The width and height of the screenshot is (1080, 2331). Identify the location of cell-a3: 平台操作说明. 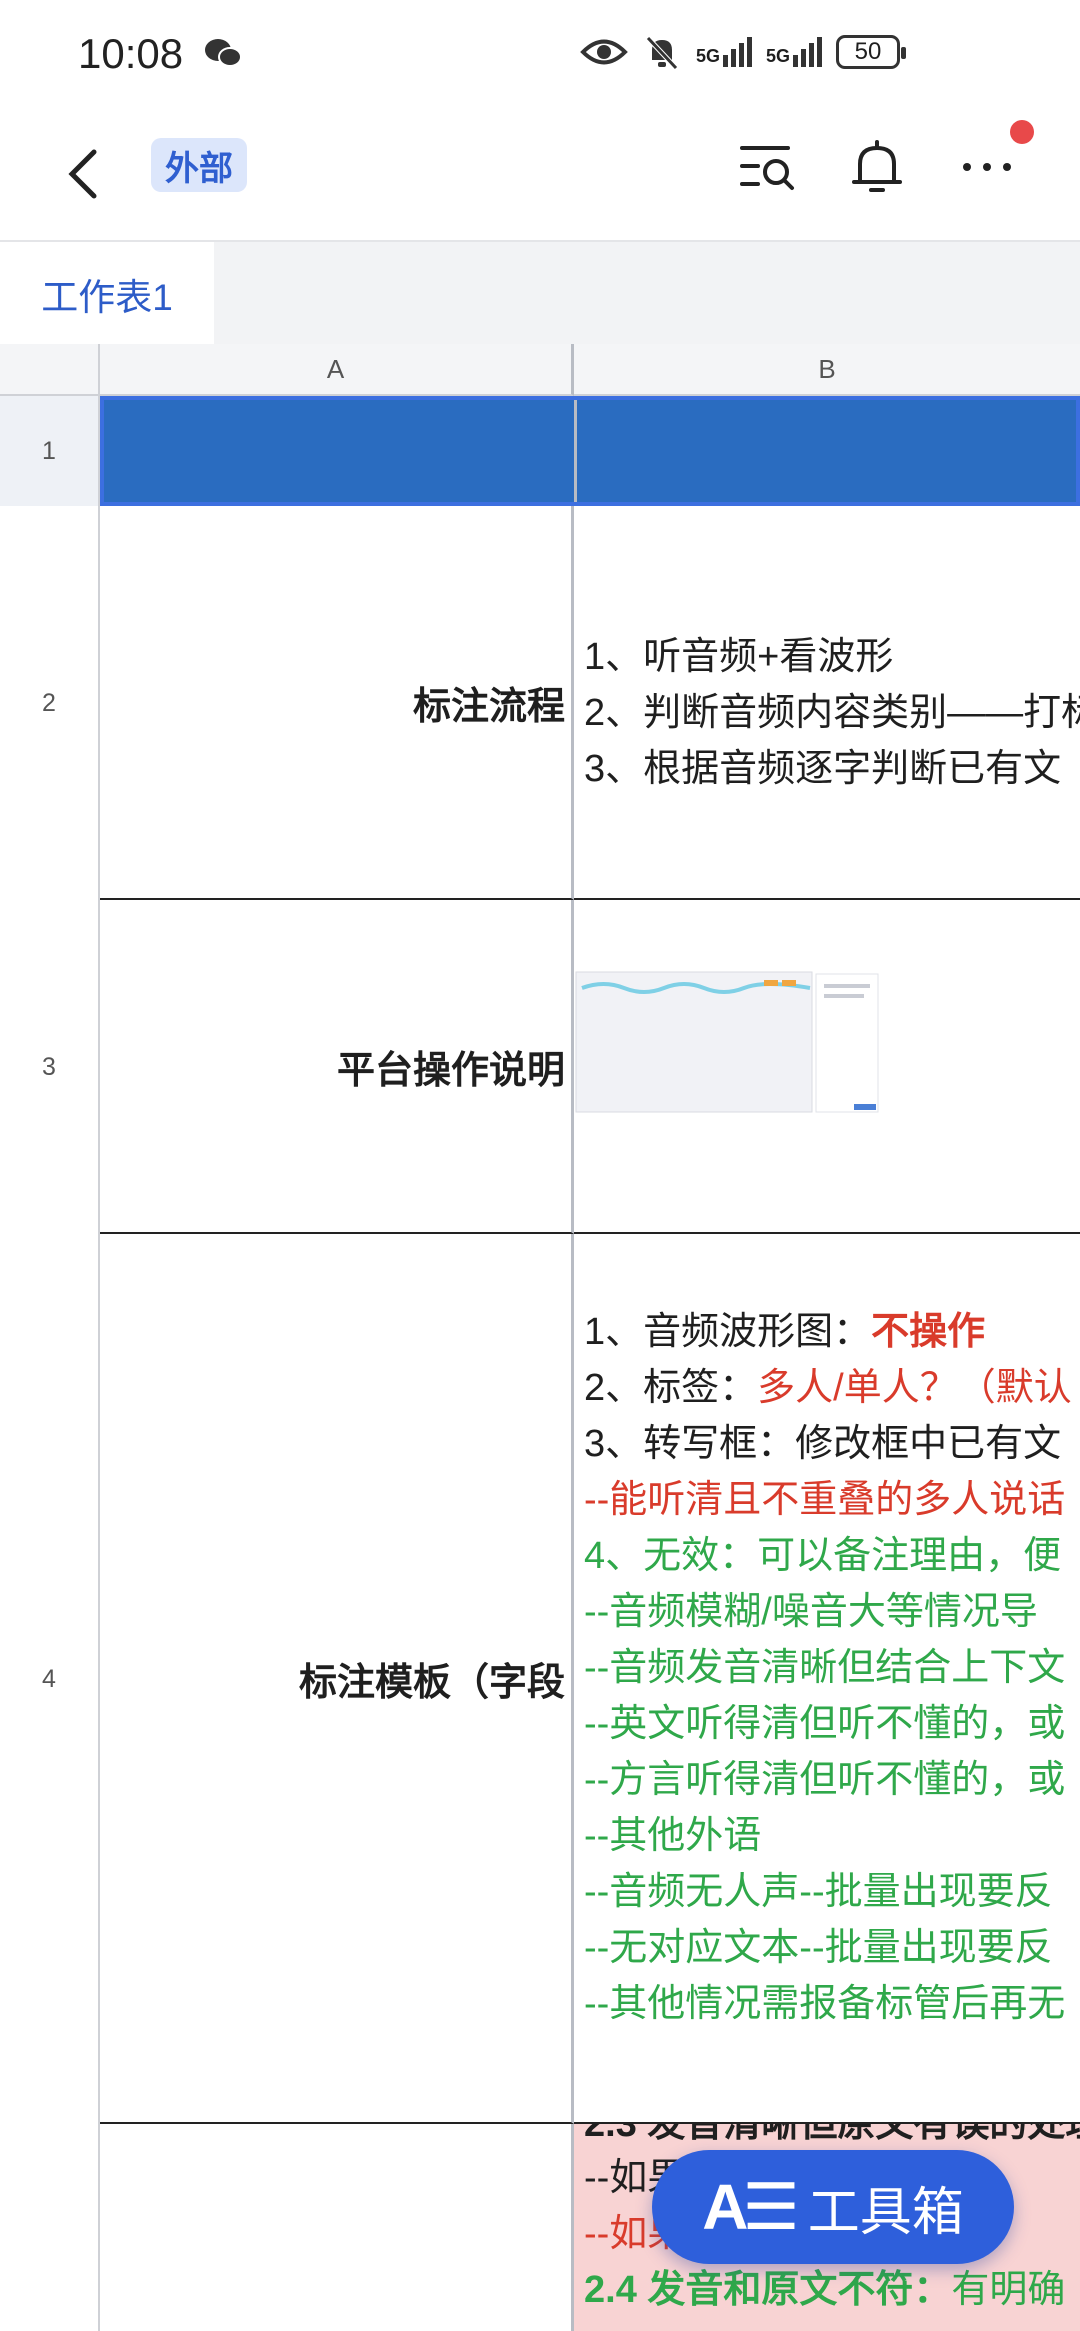
(337, 1067).